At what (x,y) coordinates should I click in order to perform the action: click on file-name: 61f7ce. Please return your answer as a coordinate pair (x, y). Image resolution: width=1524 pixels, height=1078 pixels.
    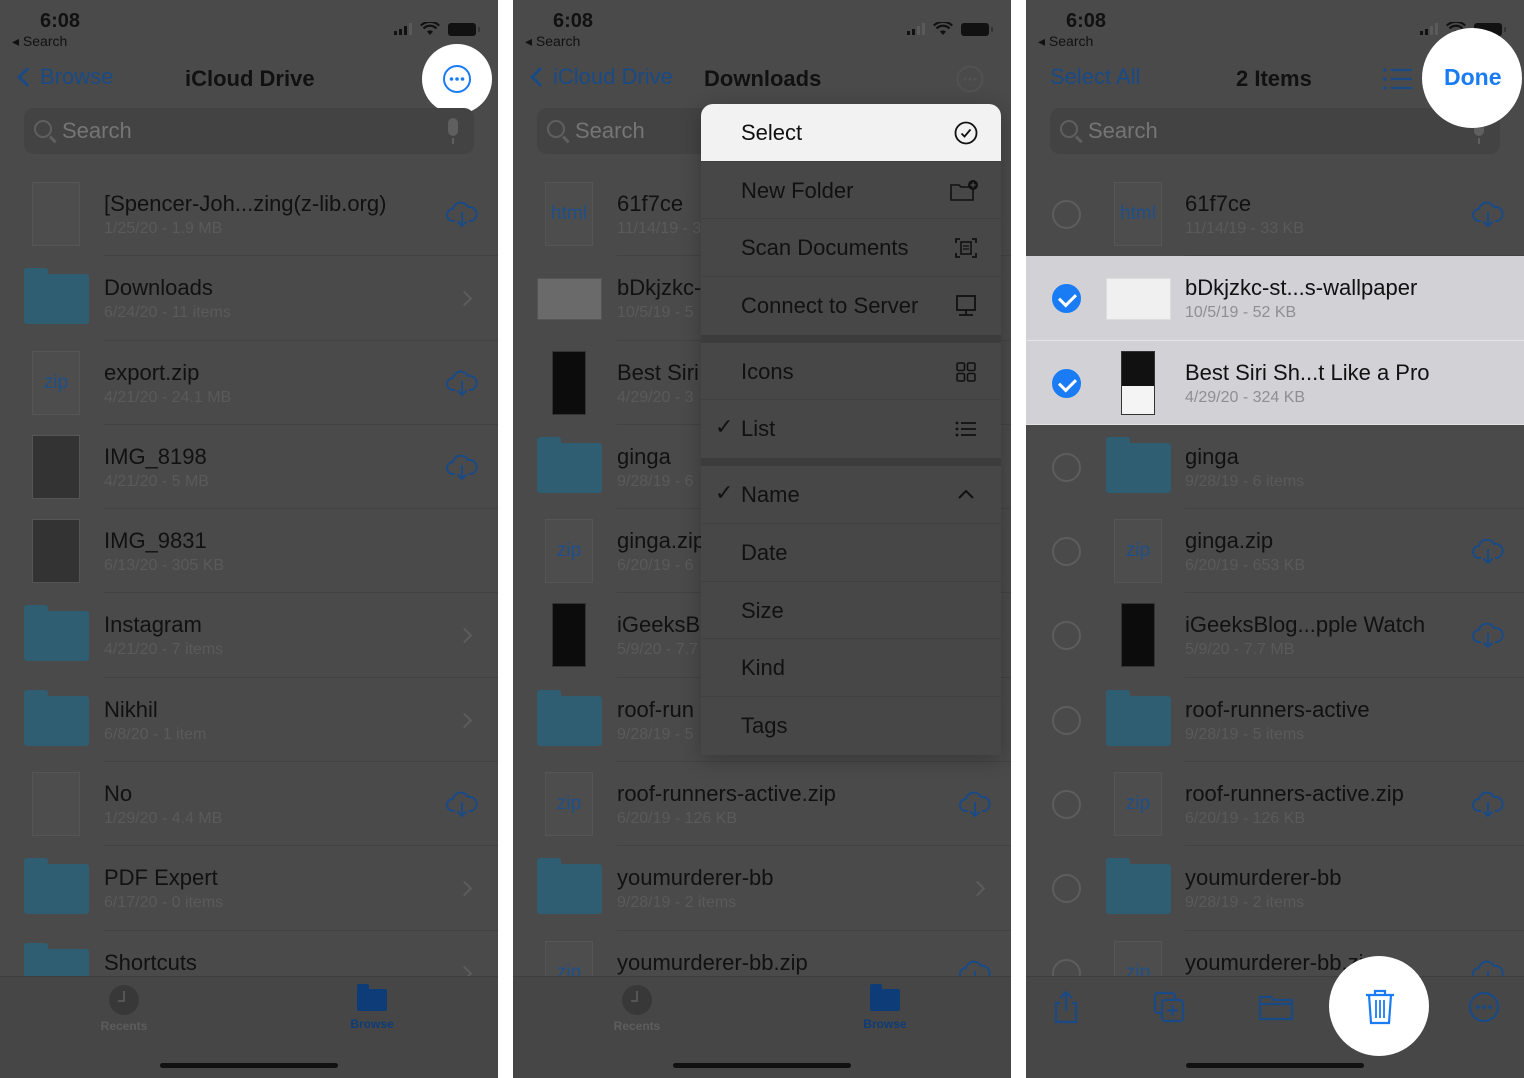
    Looking at the image, I should click on (650, 203).